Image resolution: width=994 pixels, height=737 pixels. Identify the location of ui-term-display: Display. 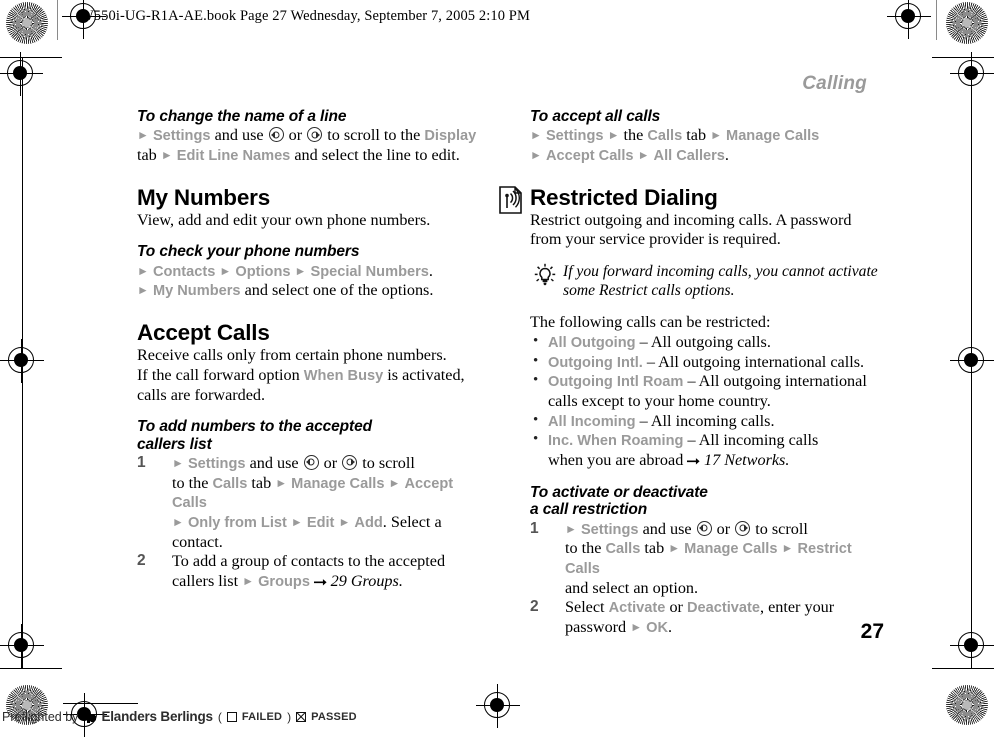
(450, 136).